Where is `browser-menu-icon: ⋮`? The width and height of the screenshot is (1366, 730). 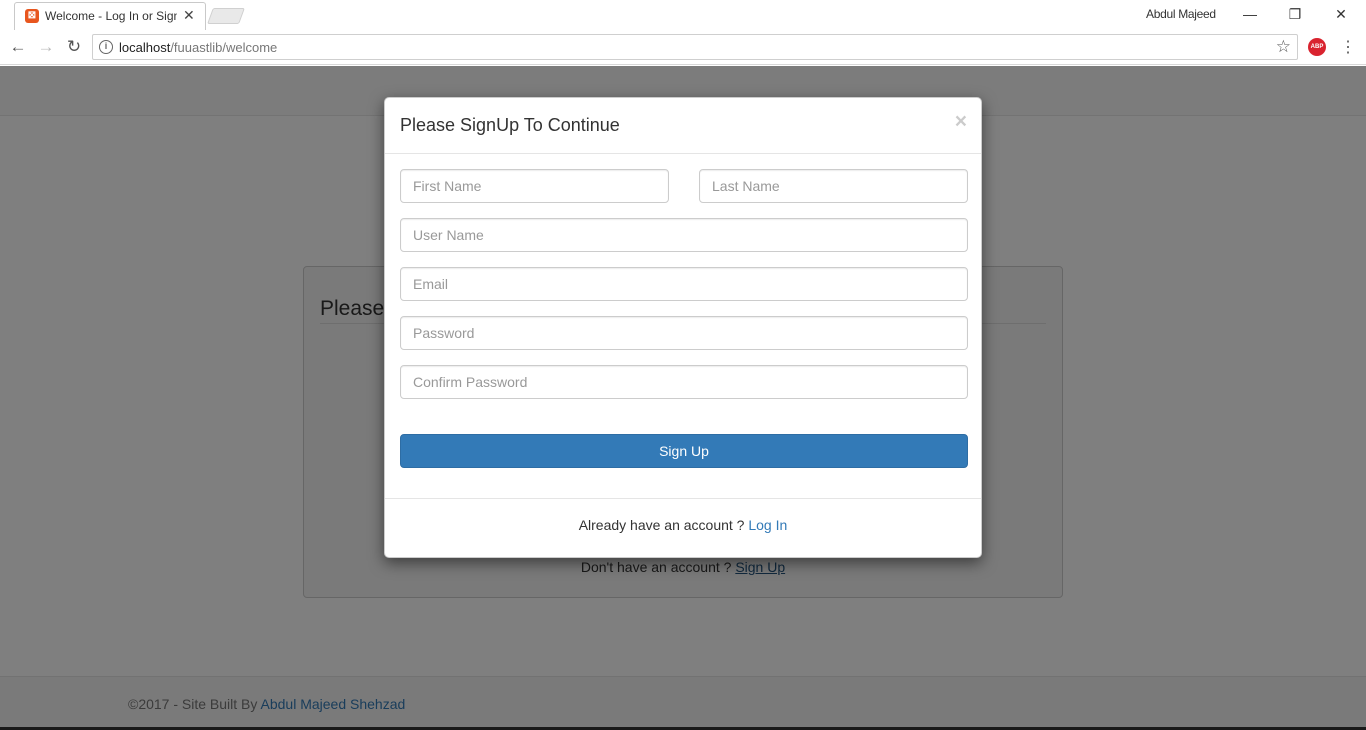
browser-menu-icon: ⋮ is located at coordinates (1348, 47).